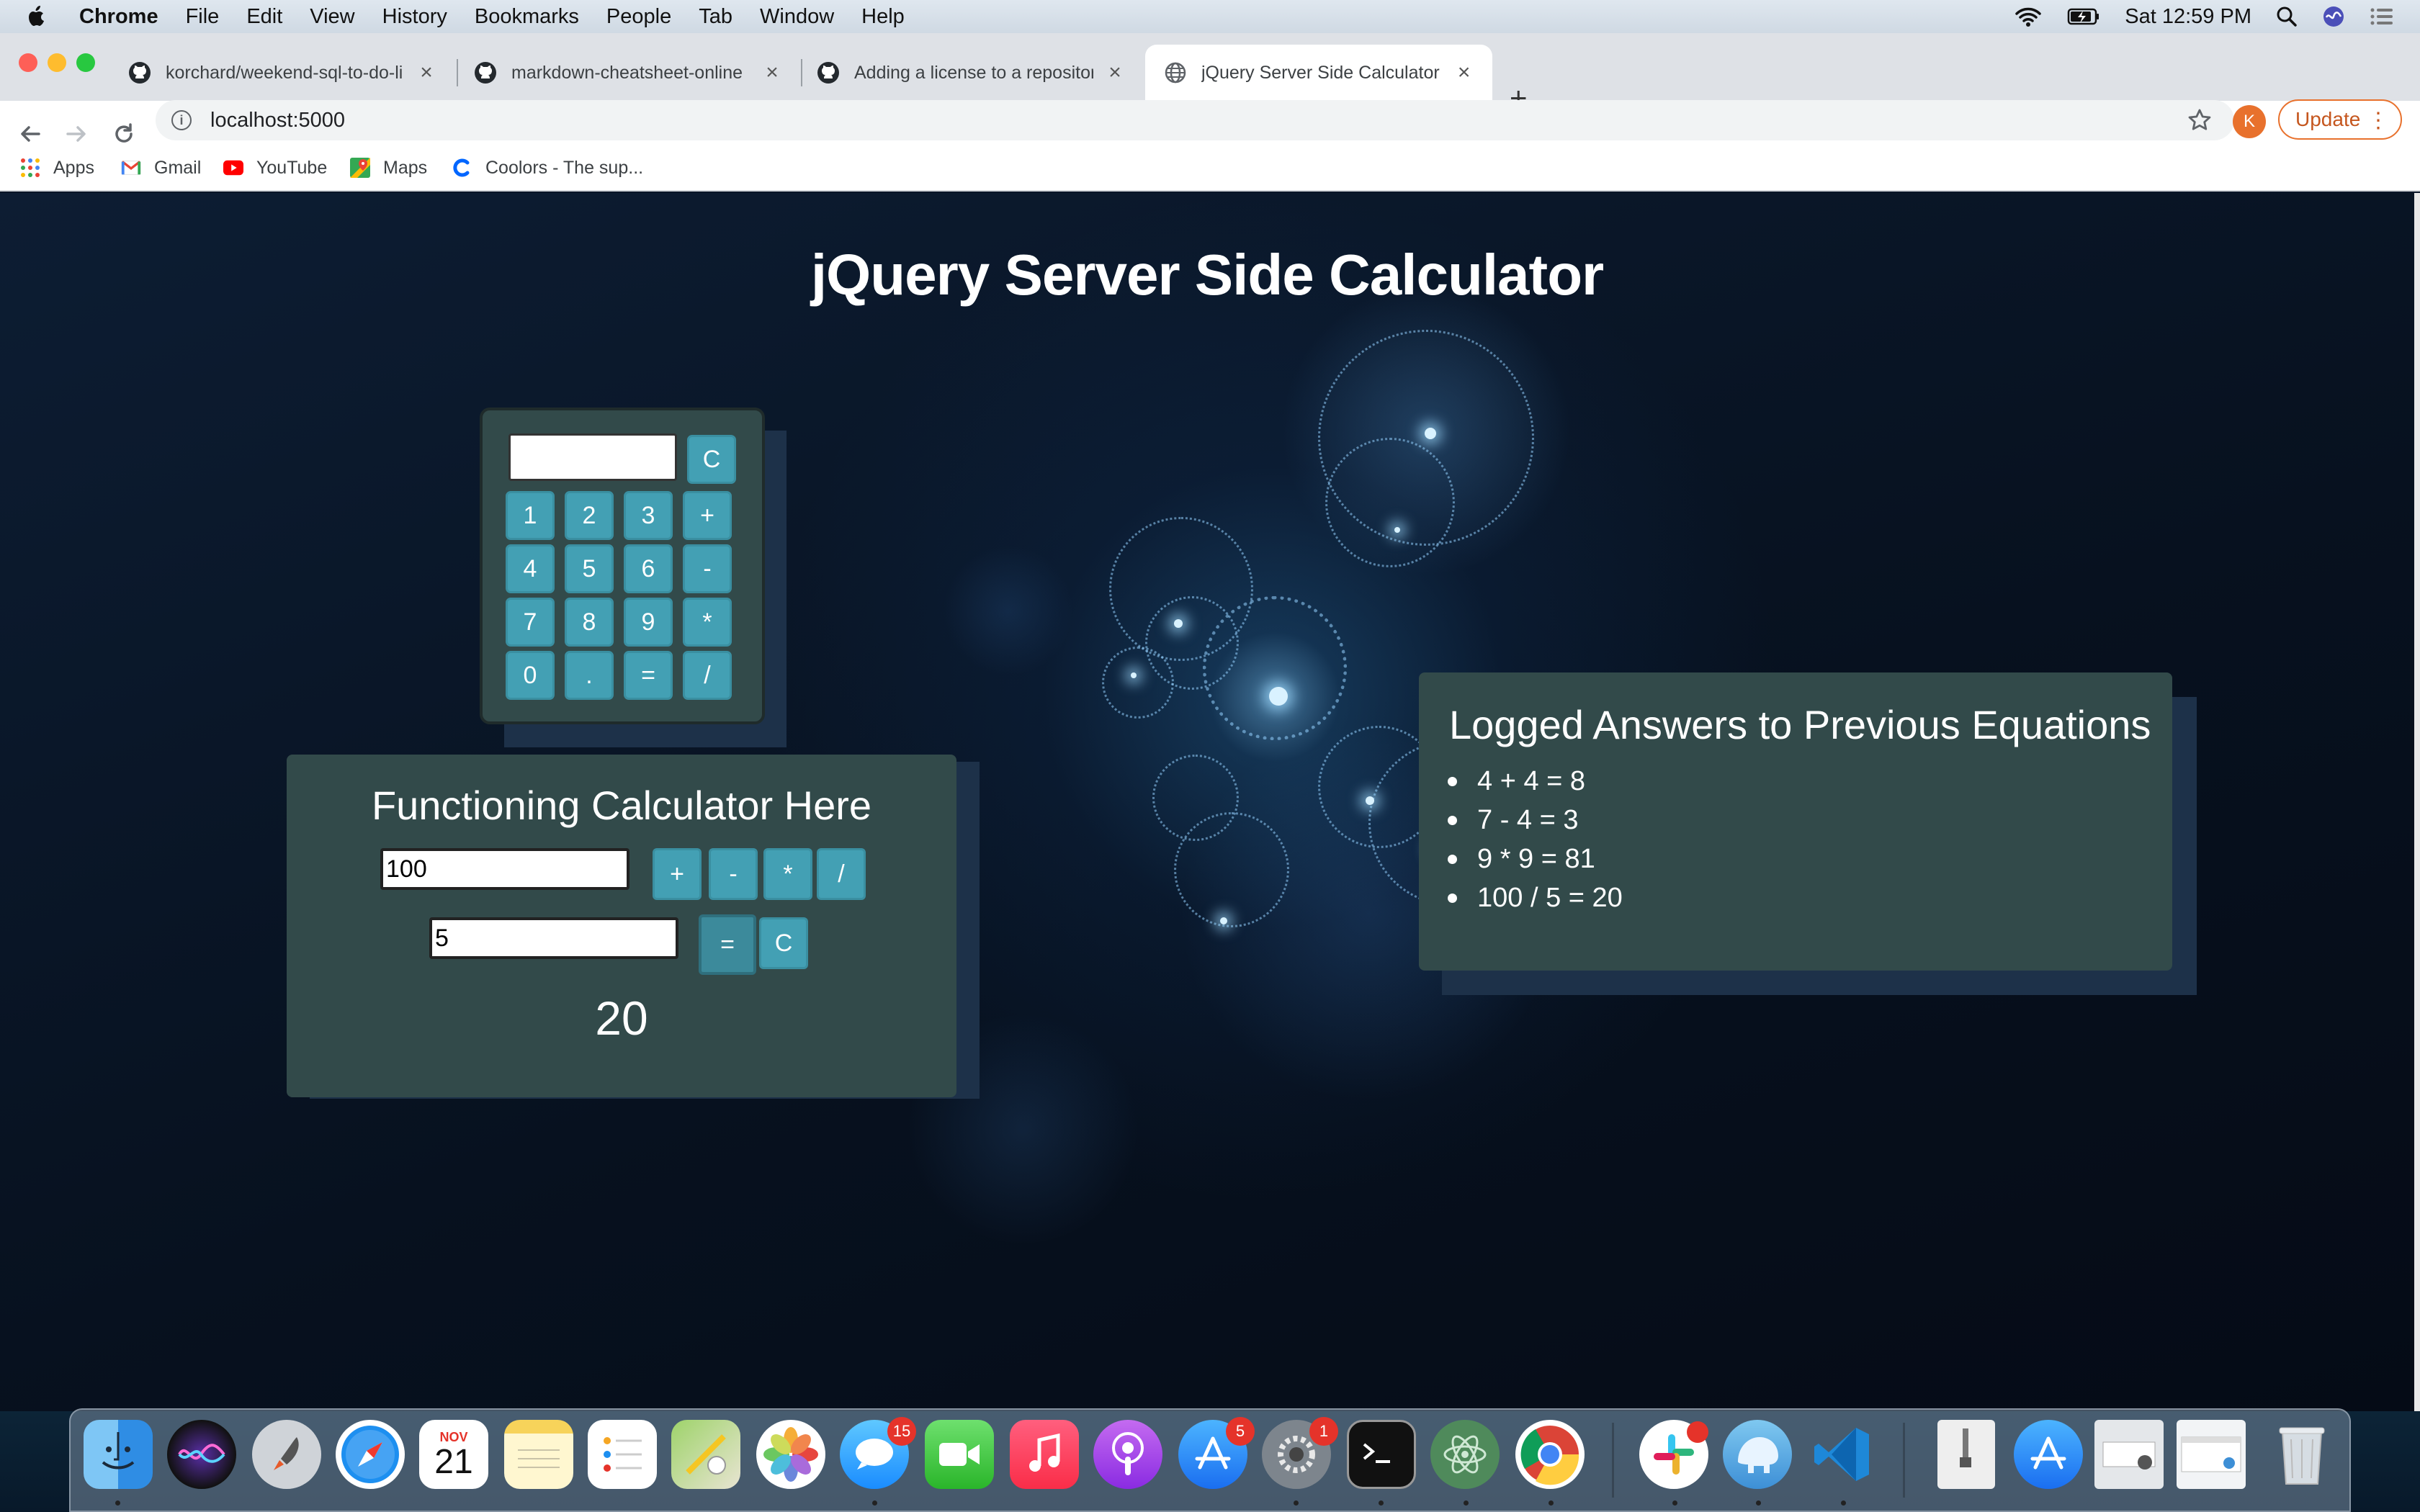 The height and width of the screenshot is (1512, 2420). What do you see at coordinates (85, 62) in the screenshot?
I see `window-zoom-button` at bounding box center [85, 62].